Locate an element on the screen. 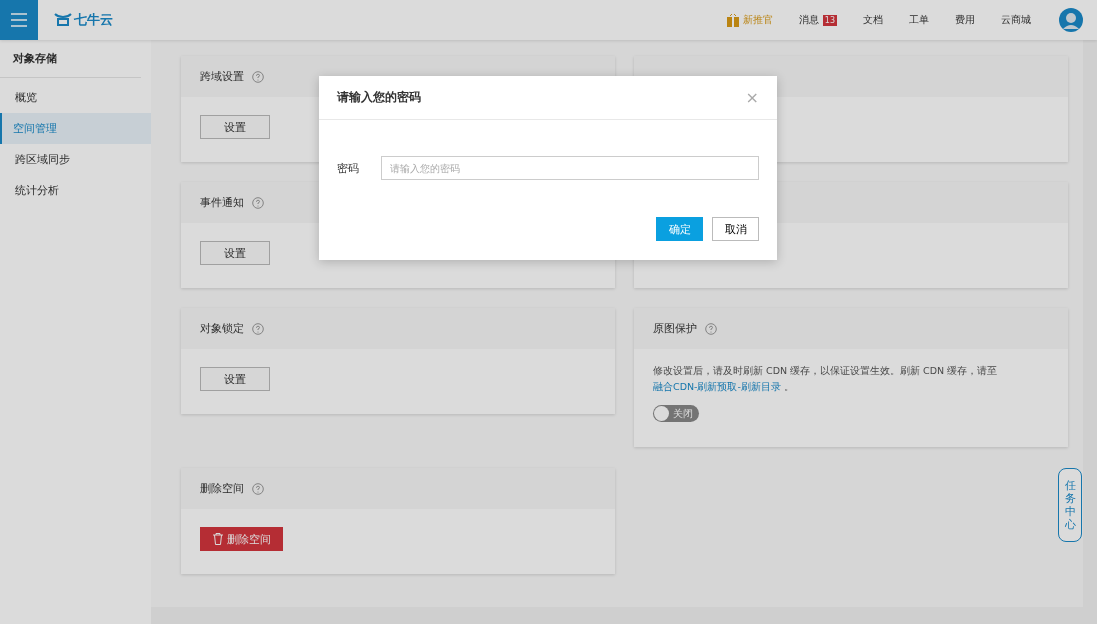 The image size is (1097, 624). delete-button: 删除空间 is located at coordinates (241, 539).